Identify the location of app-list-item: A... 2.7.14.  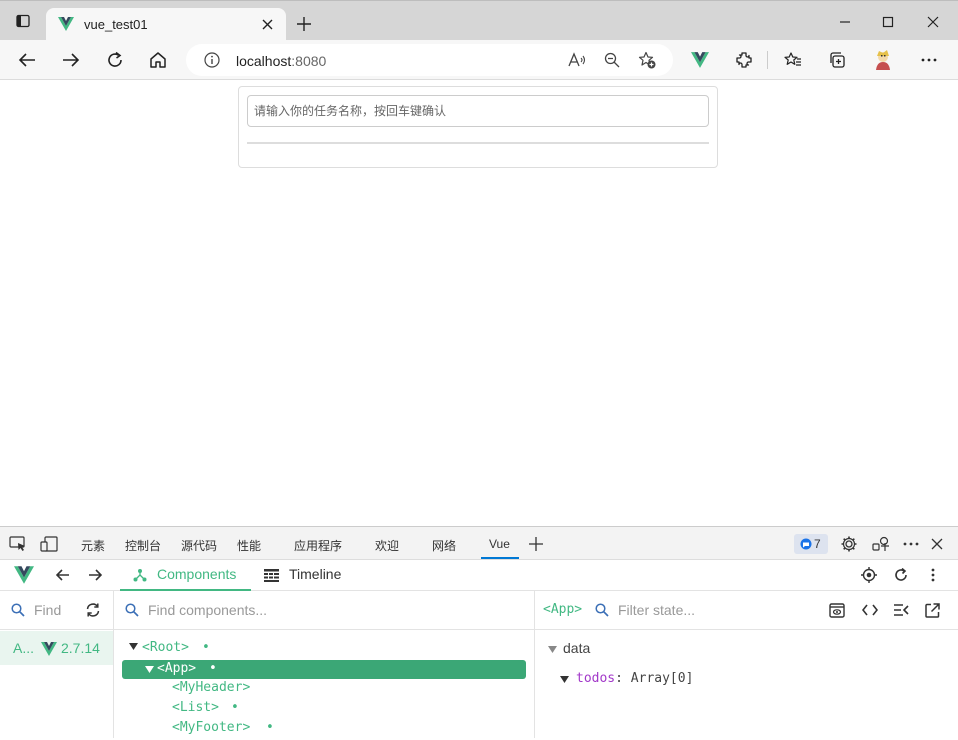
(56, 648).